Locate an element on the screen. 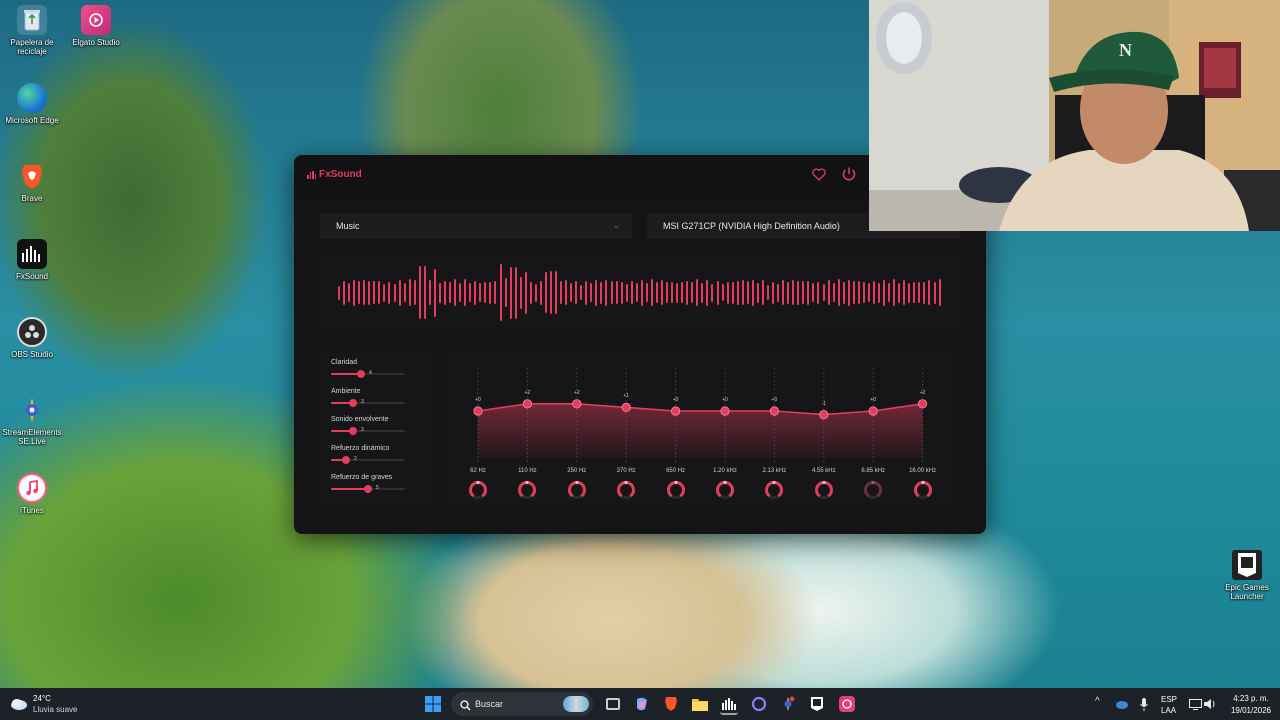 This screenshot has width=1280, height=720. power-button is located at coordinates (849, 174).